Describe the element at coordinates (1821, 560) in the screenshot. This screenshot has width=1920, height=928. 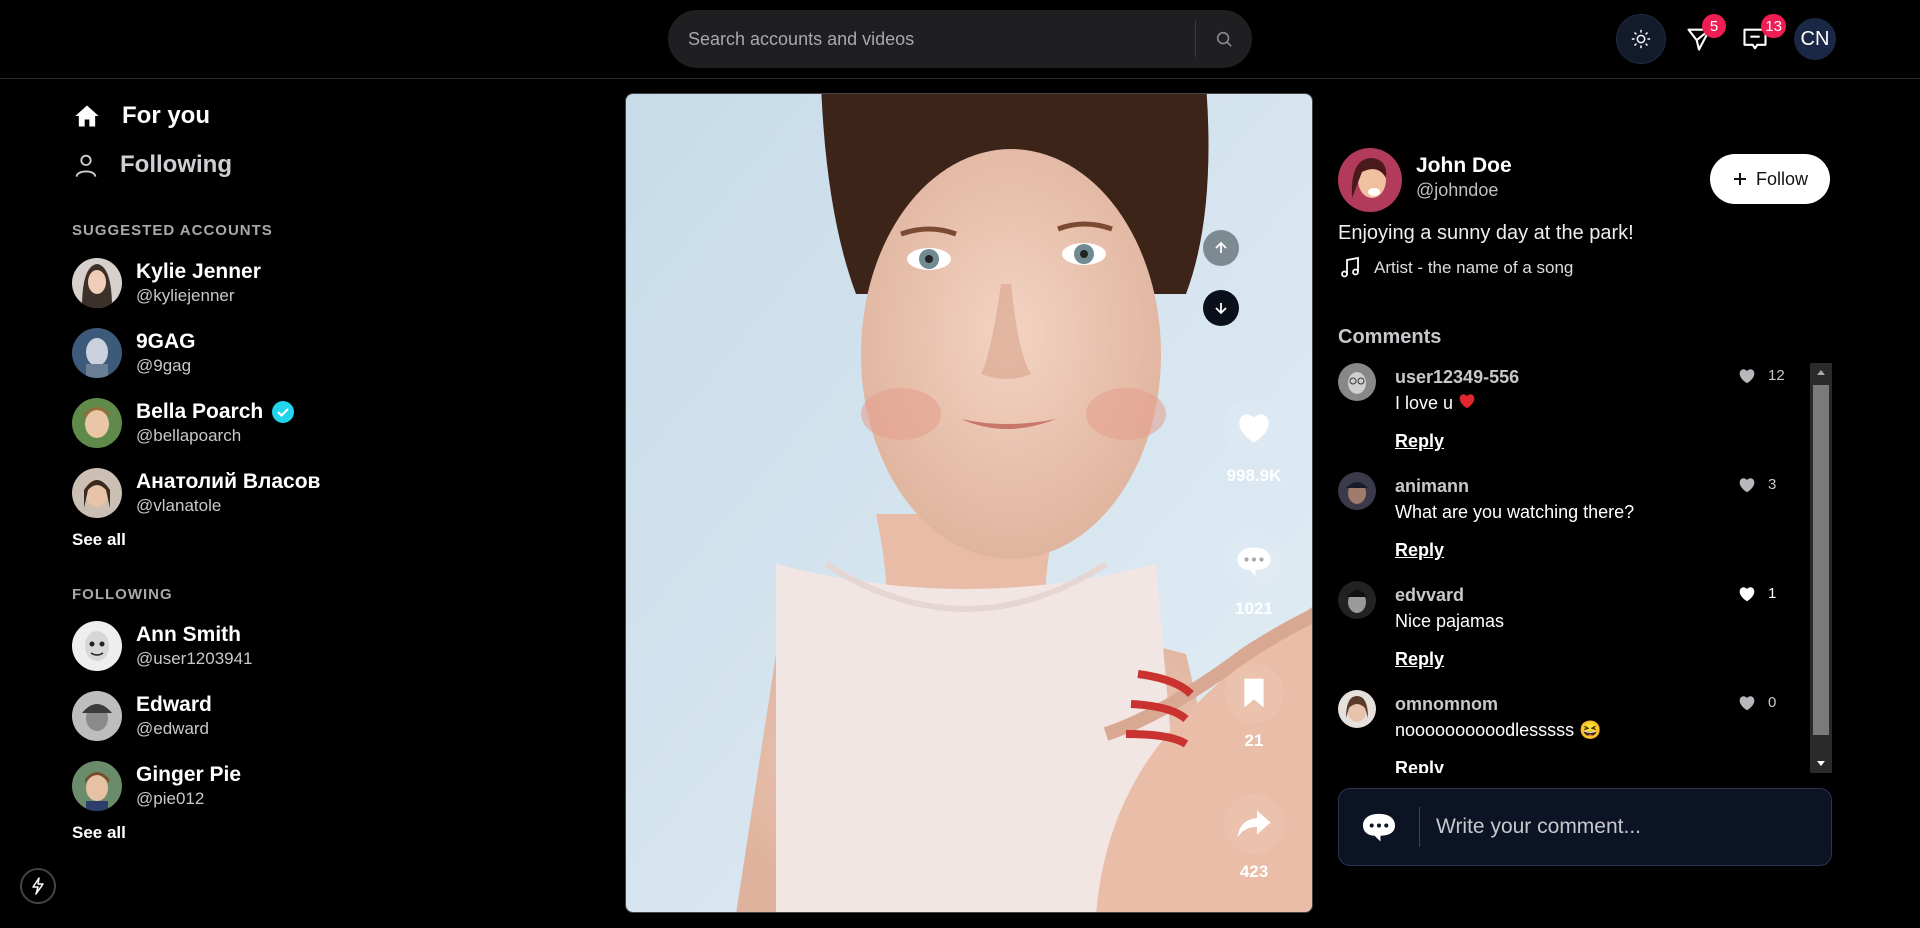
I see `scrollbar-thumb` at that location.